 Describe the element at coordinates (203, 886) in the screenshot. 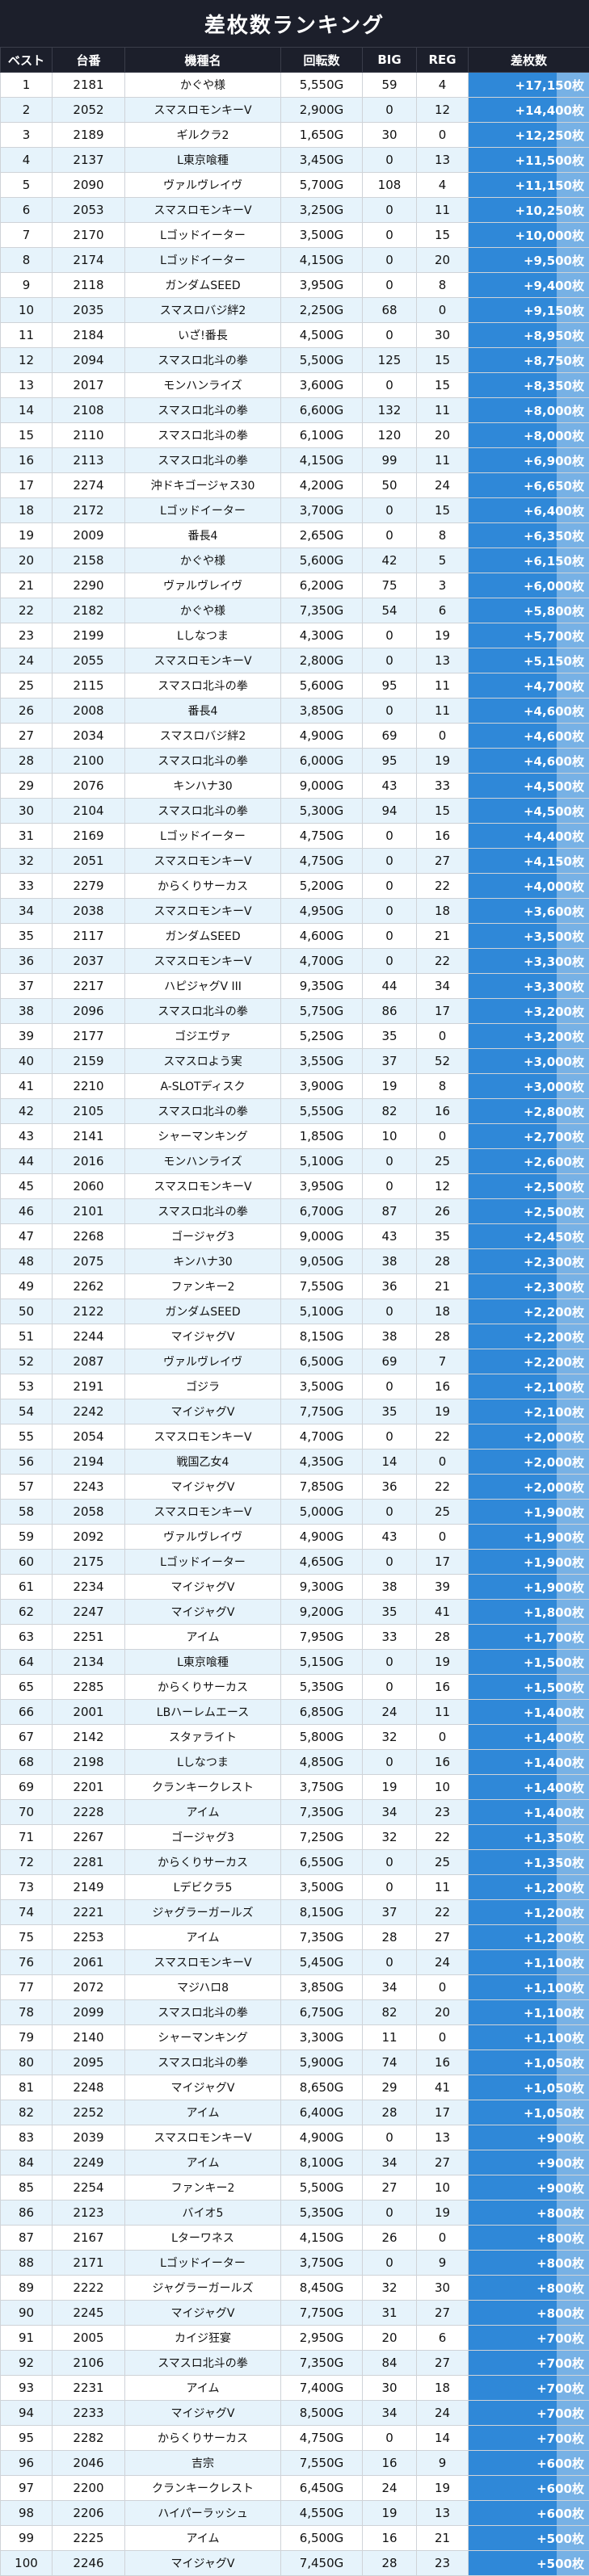

I see `machine-name-cell: からくりサーカス` at that location.